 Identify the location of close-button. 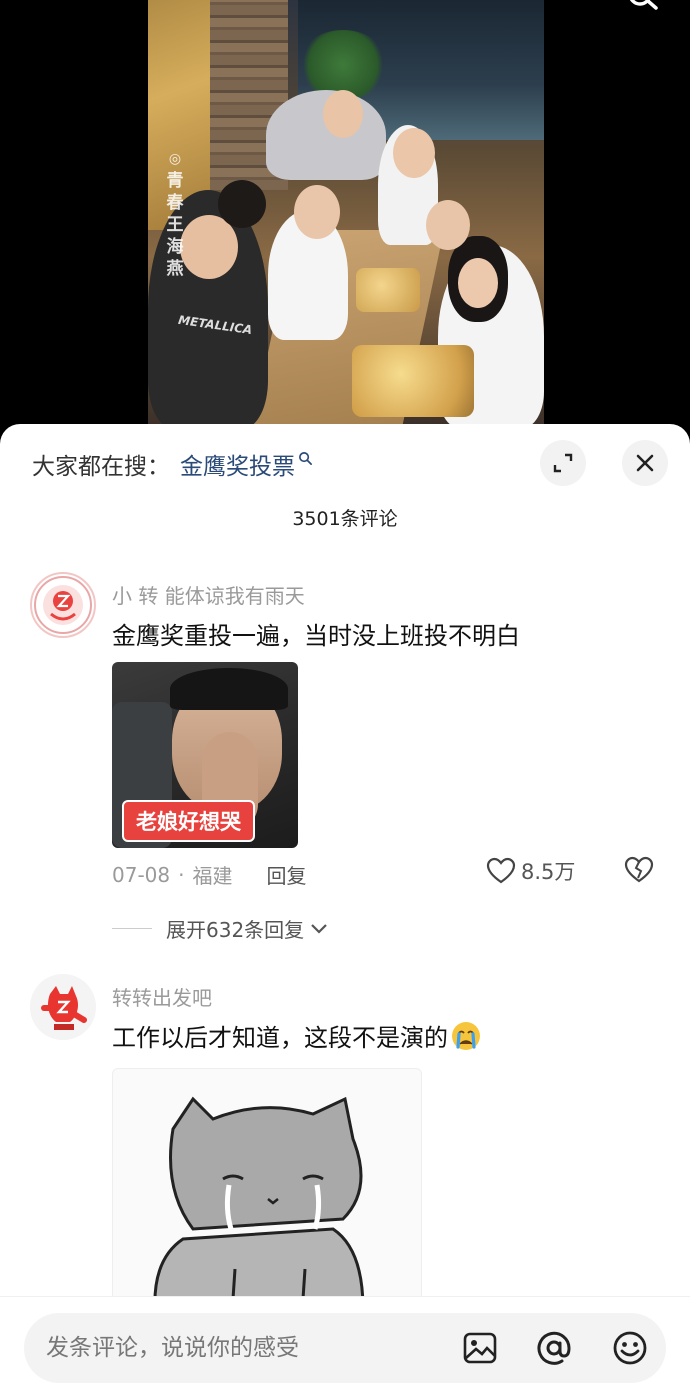
(645, 463).